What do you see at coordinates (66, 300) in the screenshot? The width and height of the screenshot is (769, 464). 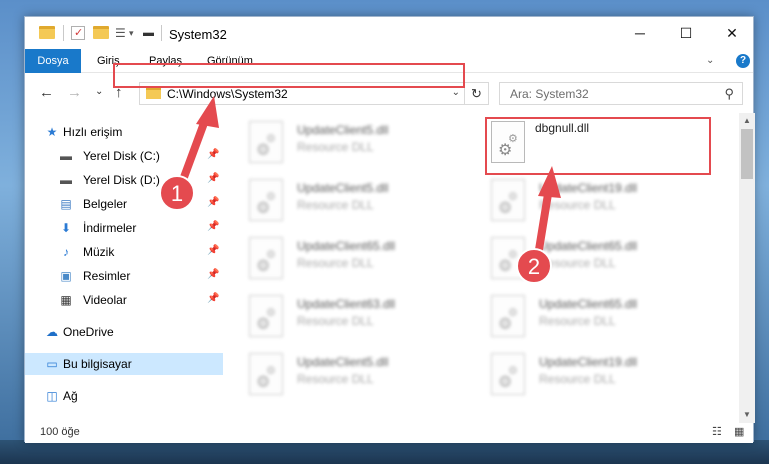 I see `videos-icon: ▦` at bounding box center [66, 300].